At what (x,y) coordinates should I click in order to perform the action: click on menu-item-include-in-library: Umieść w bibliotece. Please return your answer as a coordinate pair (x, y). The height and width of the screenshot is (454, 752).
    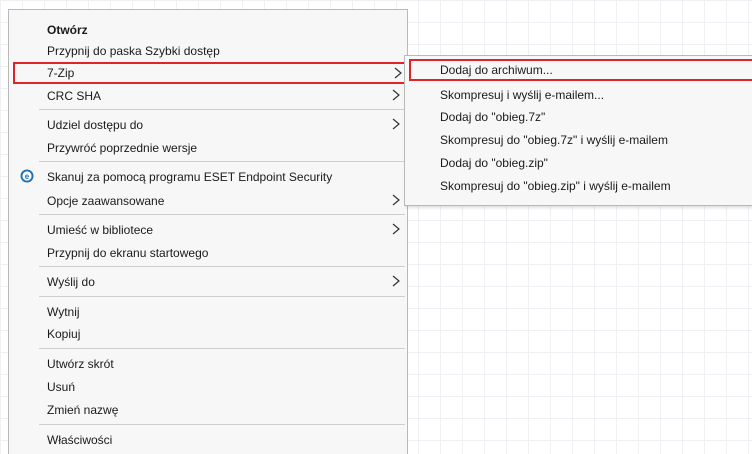
    Looking at the image, I should click on (208, 230).